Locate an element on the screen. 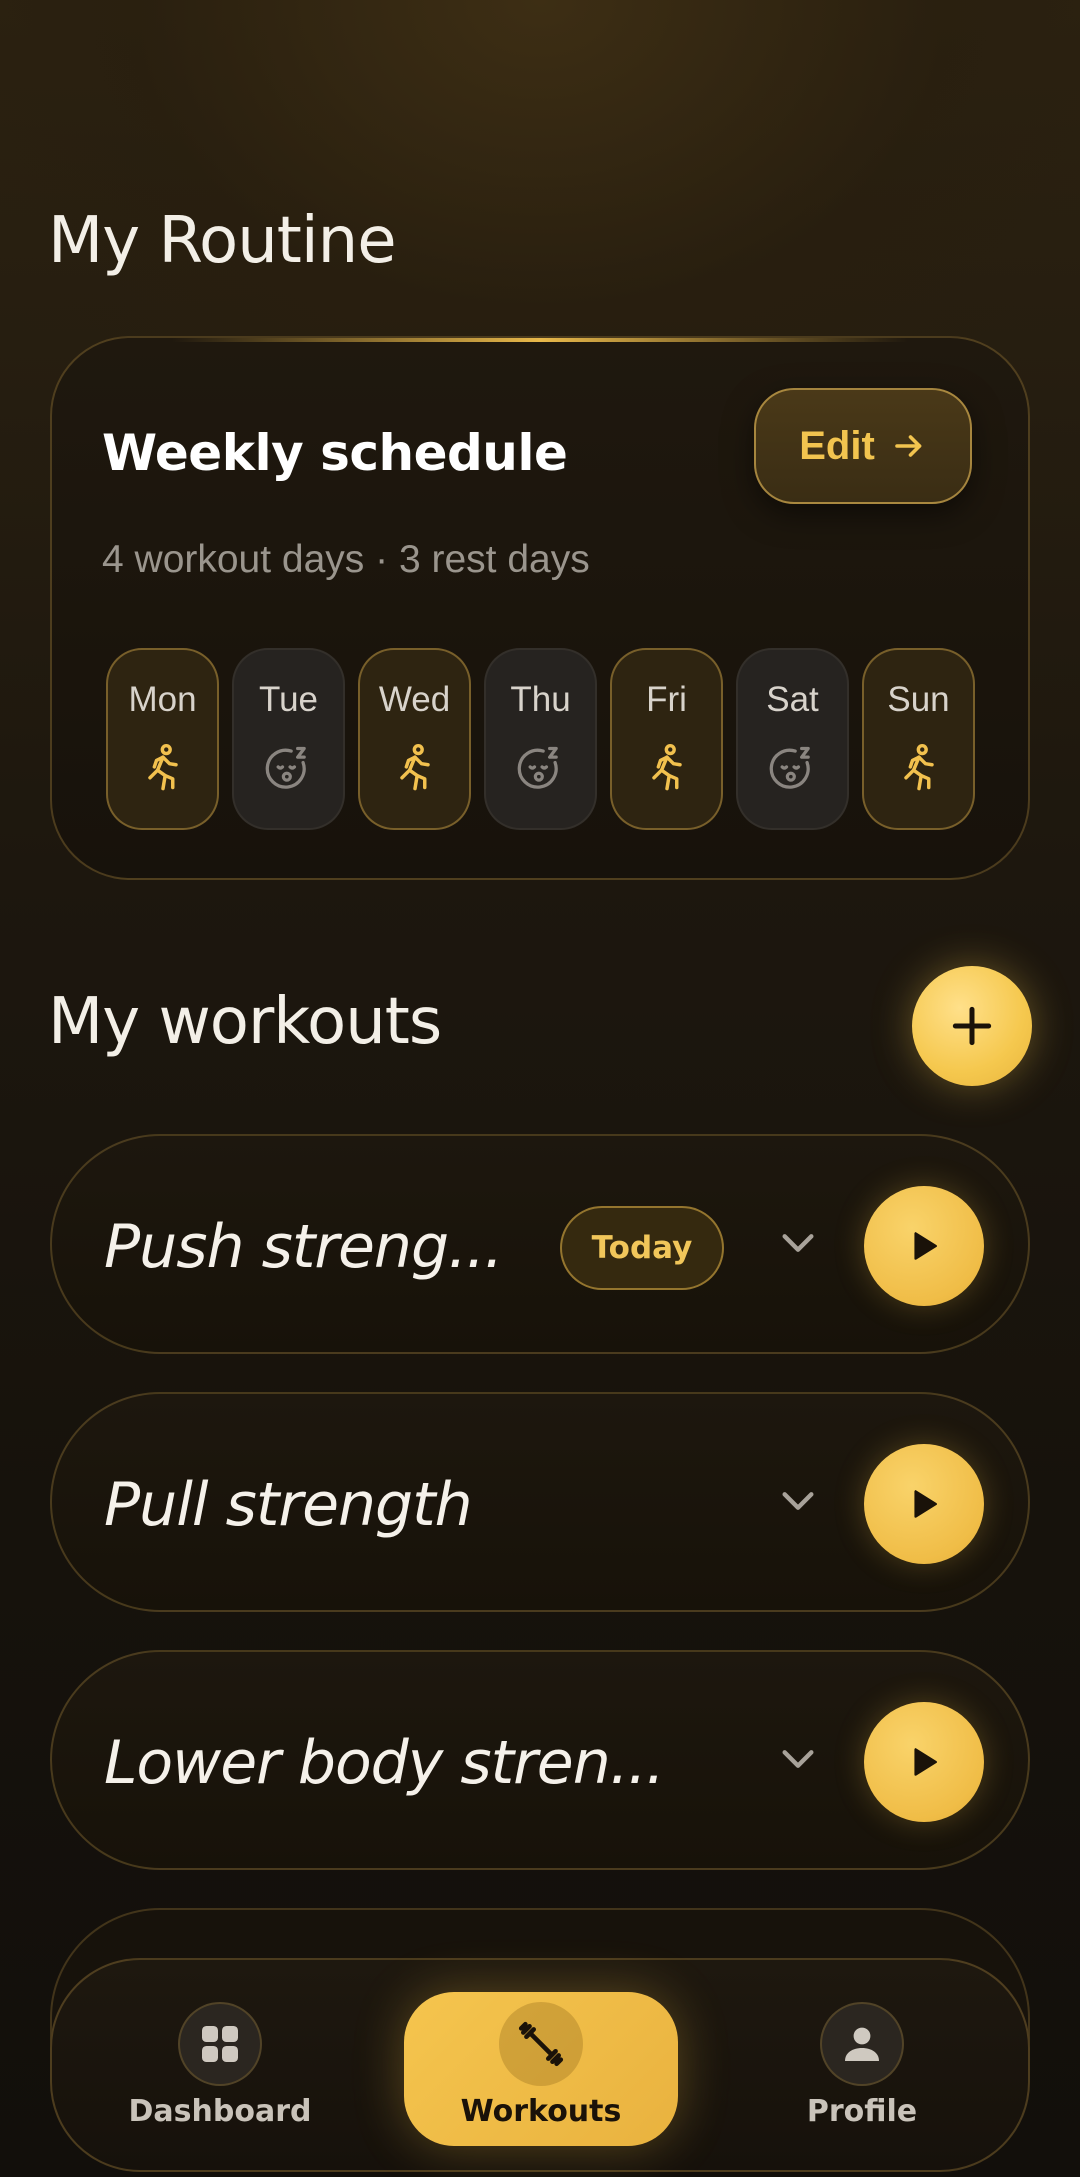 This screenshot has height=2177, width=1080. edit-schedule-button: Edit is located at coordinates (863, 446).